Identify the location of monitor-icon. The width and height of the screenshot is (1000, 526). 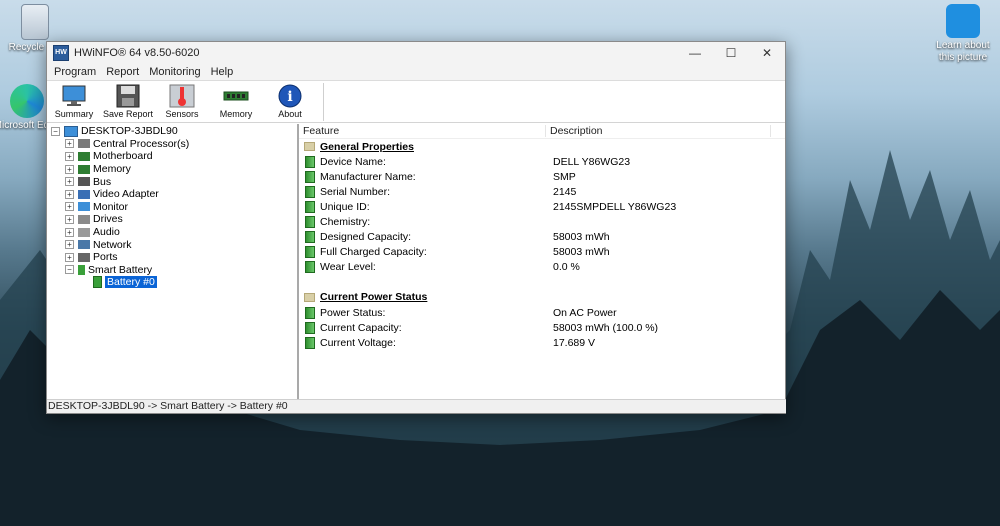
(84, 207).